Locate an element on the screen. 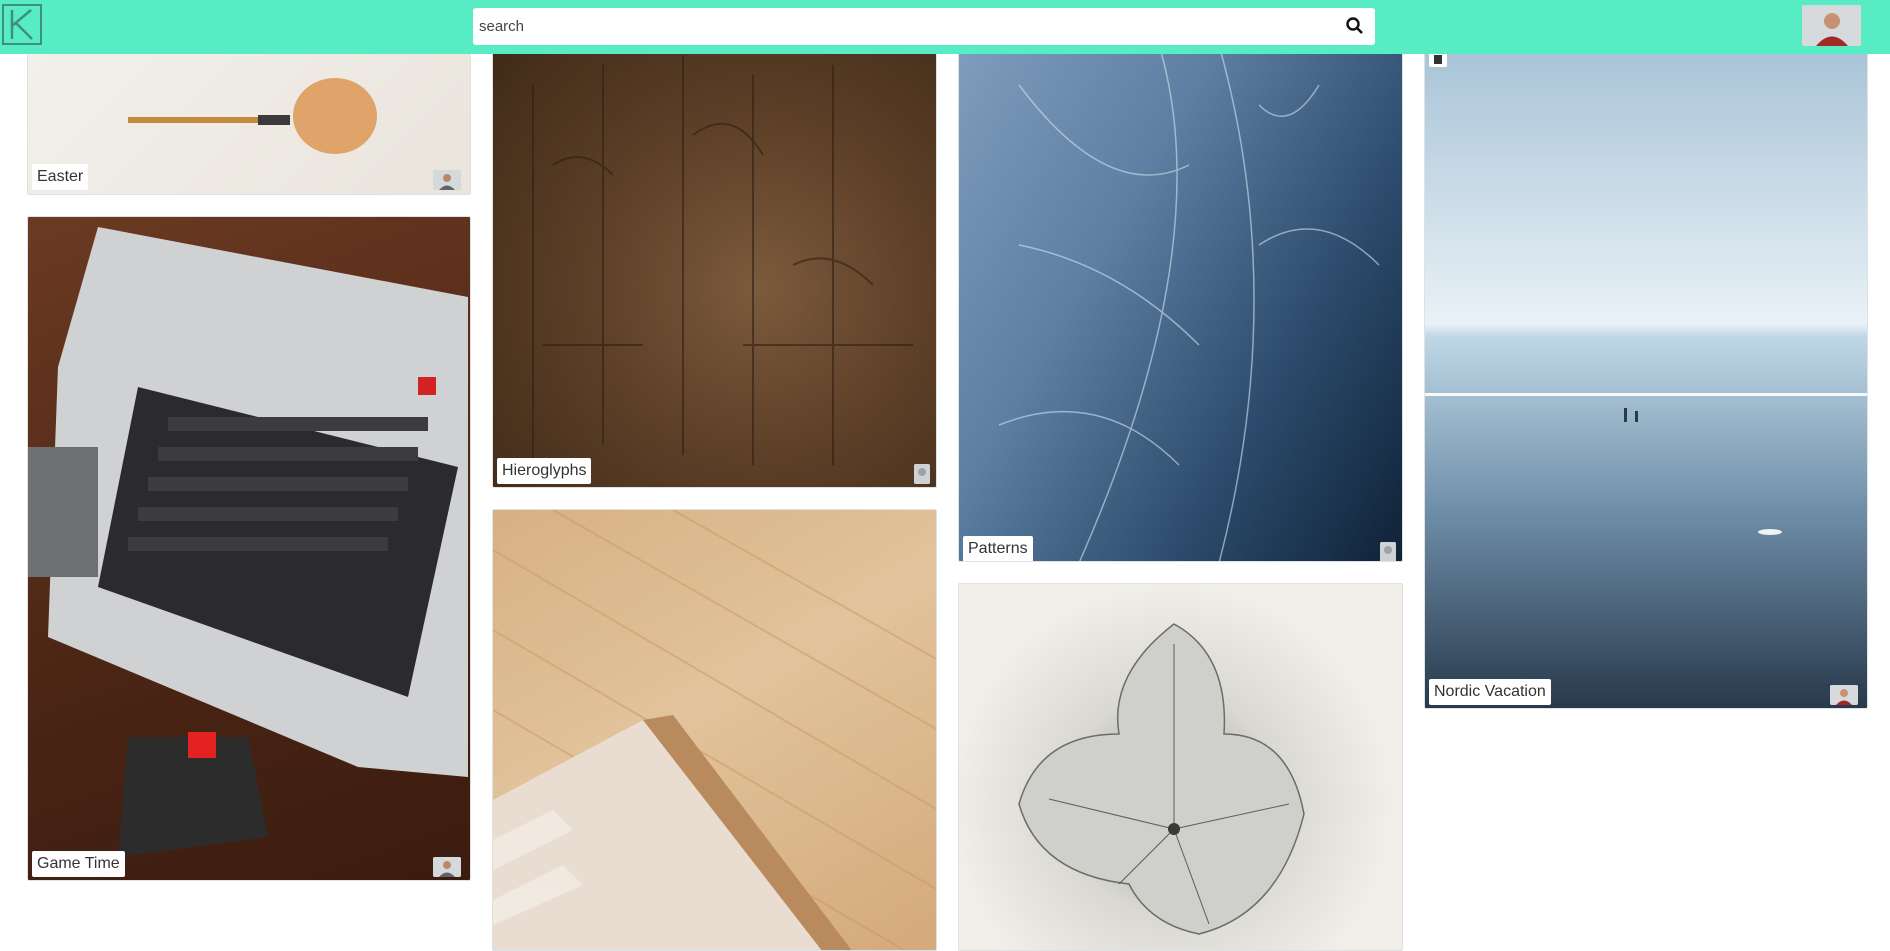 Image resolution: width=1890 pixels, height=951 pixels. top-bar is located at coordinates (945, 27).